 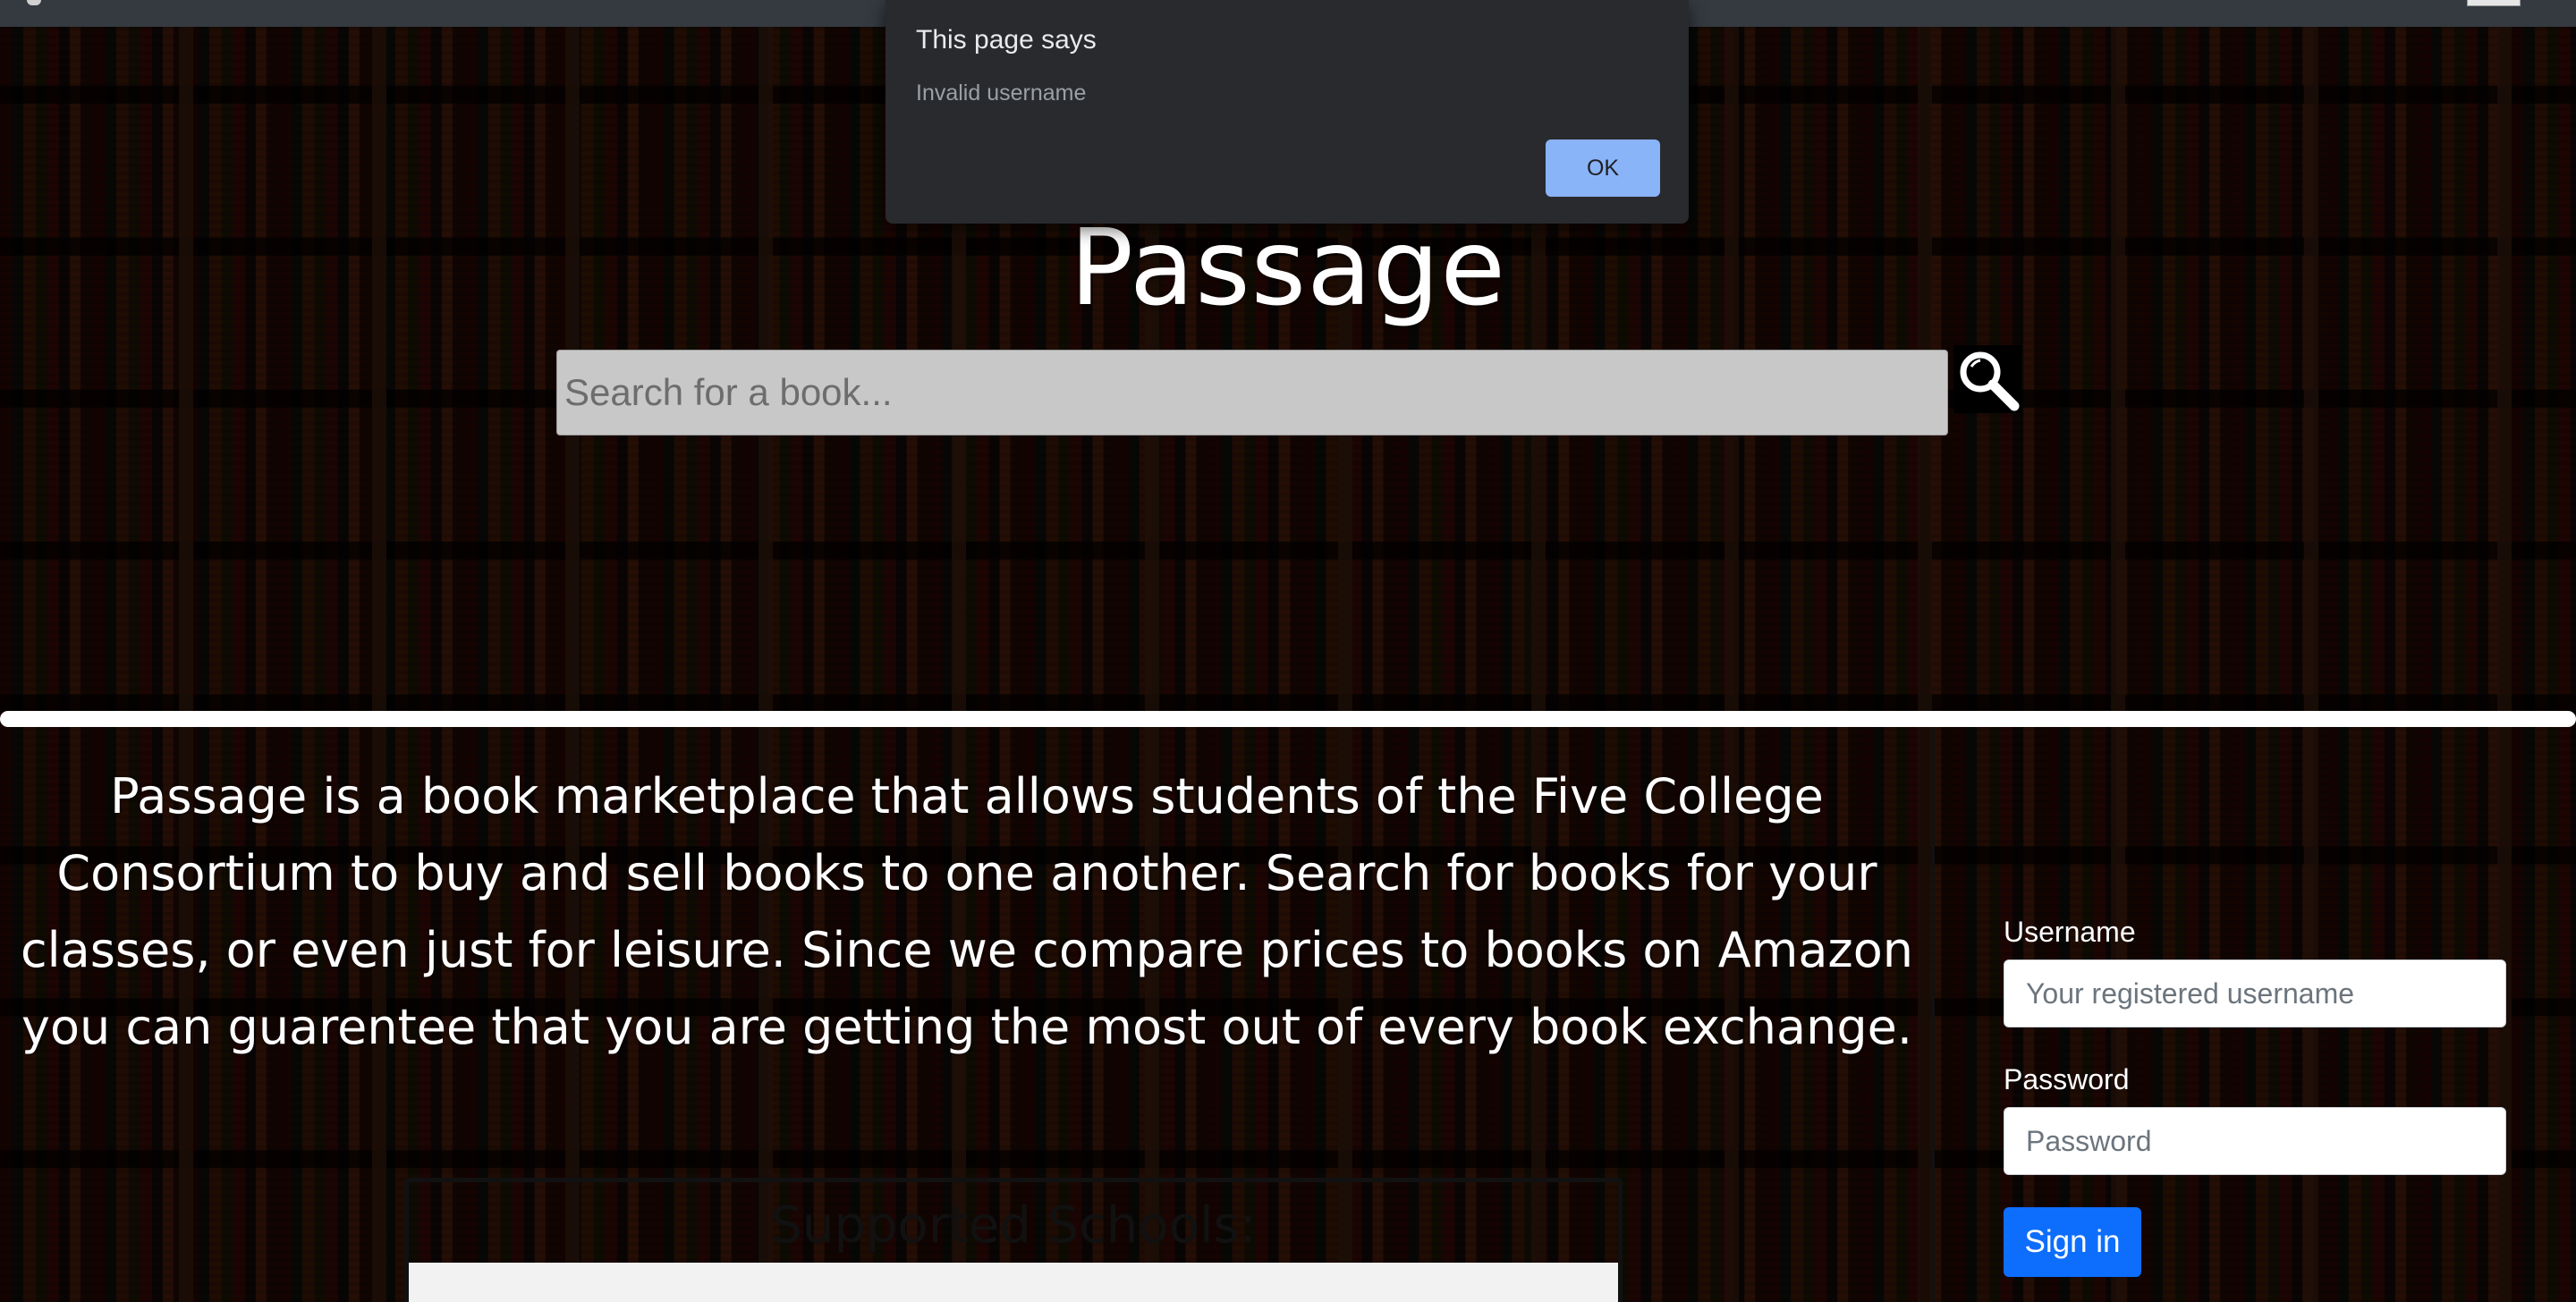 I want to click on section-divider, so click(x=1288, y=719).